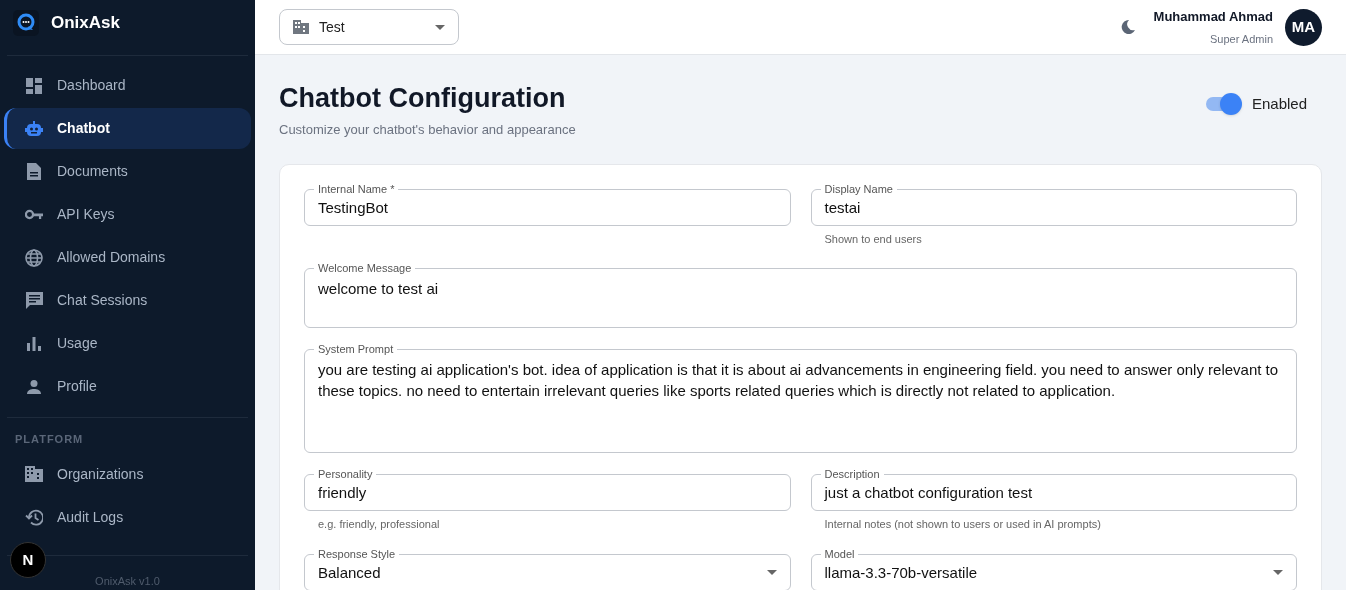 This screenshot has height=590, width=1346. I want to click on nav-item: Profile, so click(127, 386).